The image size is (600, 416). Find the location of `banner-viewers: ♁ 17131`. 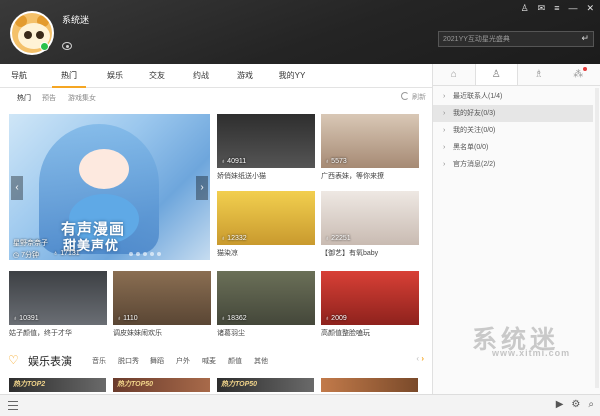

banner-viewers: ♁ 17131 is located at coordinates (66, 253).